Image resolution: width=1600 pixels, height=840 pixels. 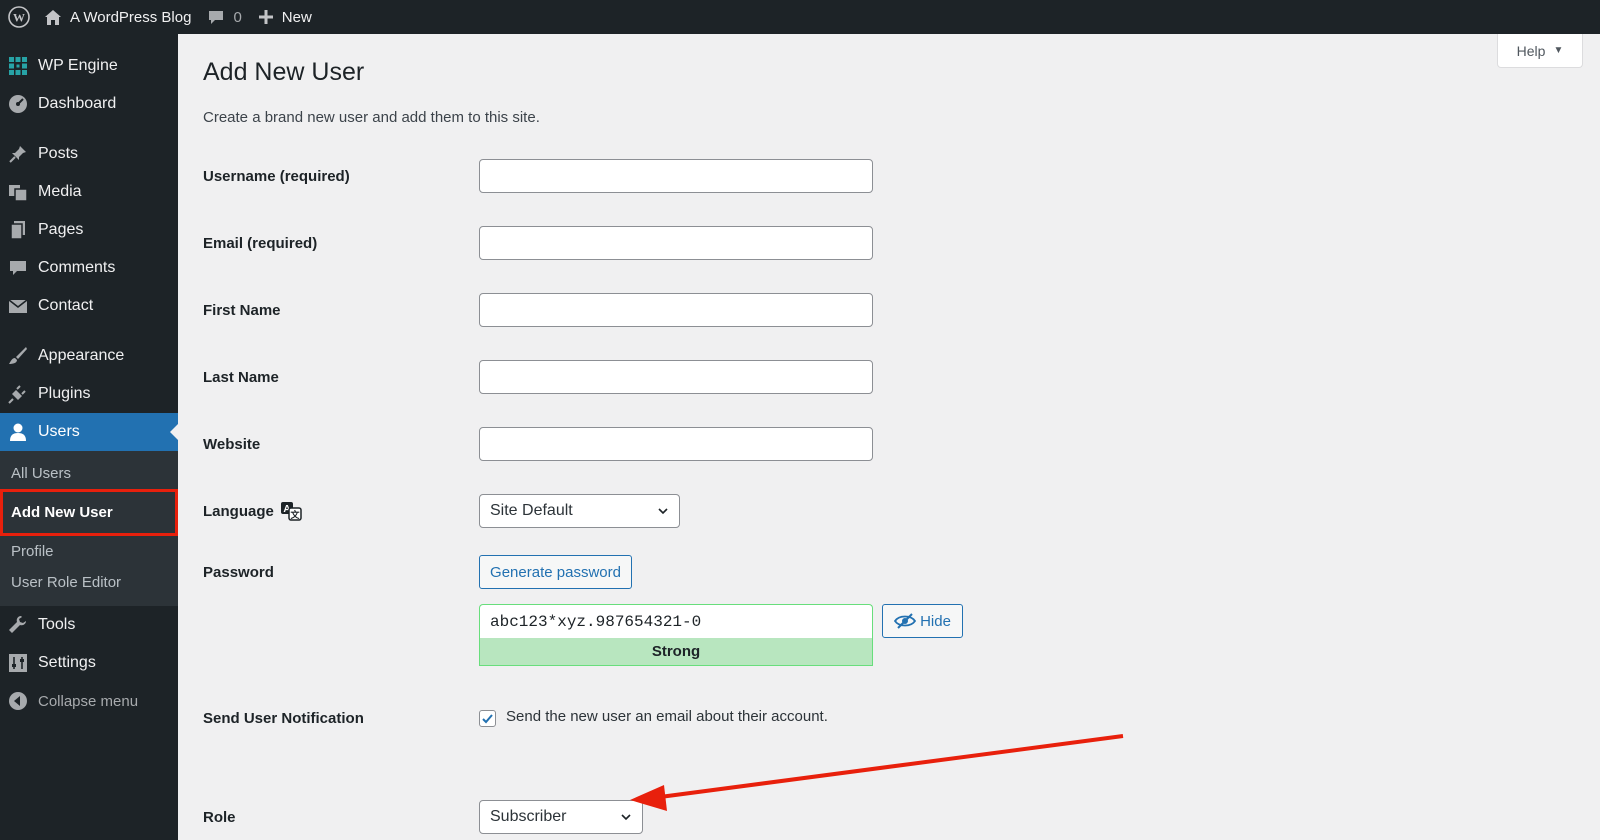 I want to click on user-icon, so click(x=18, y=432).